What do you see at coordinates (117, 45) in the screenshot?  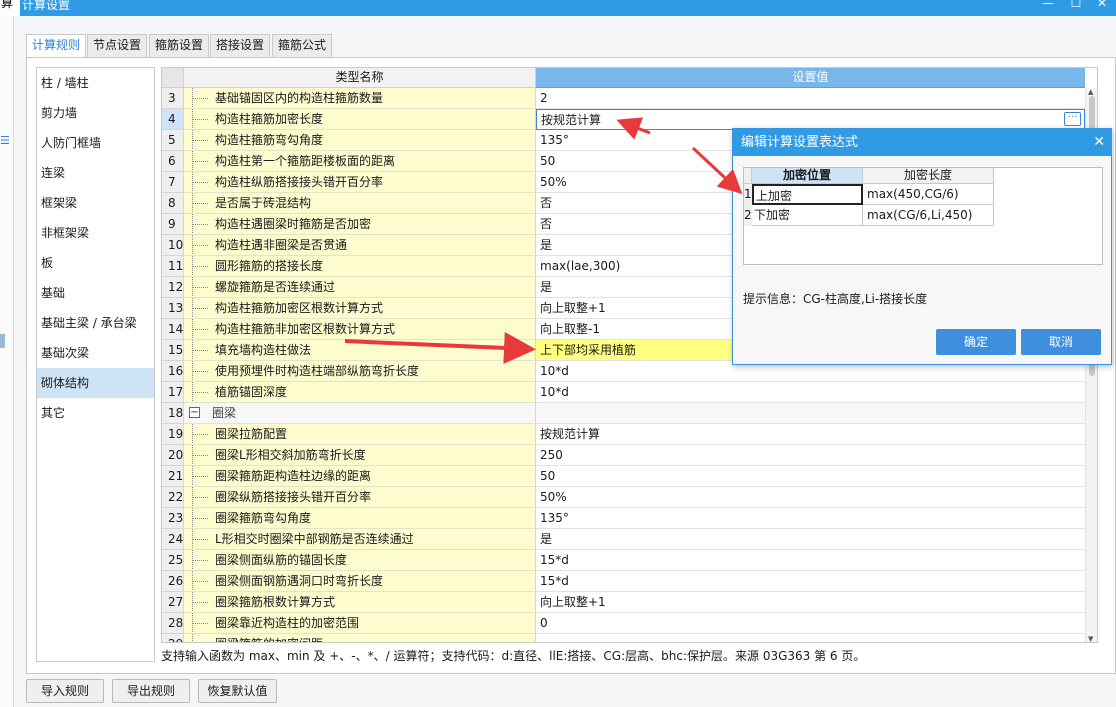 I see `tab-node-settings: 节点设置` at bounding box center [117, 45].